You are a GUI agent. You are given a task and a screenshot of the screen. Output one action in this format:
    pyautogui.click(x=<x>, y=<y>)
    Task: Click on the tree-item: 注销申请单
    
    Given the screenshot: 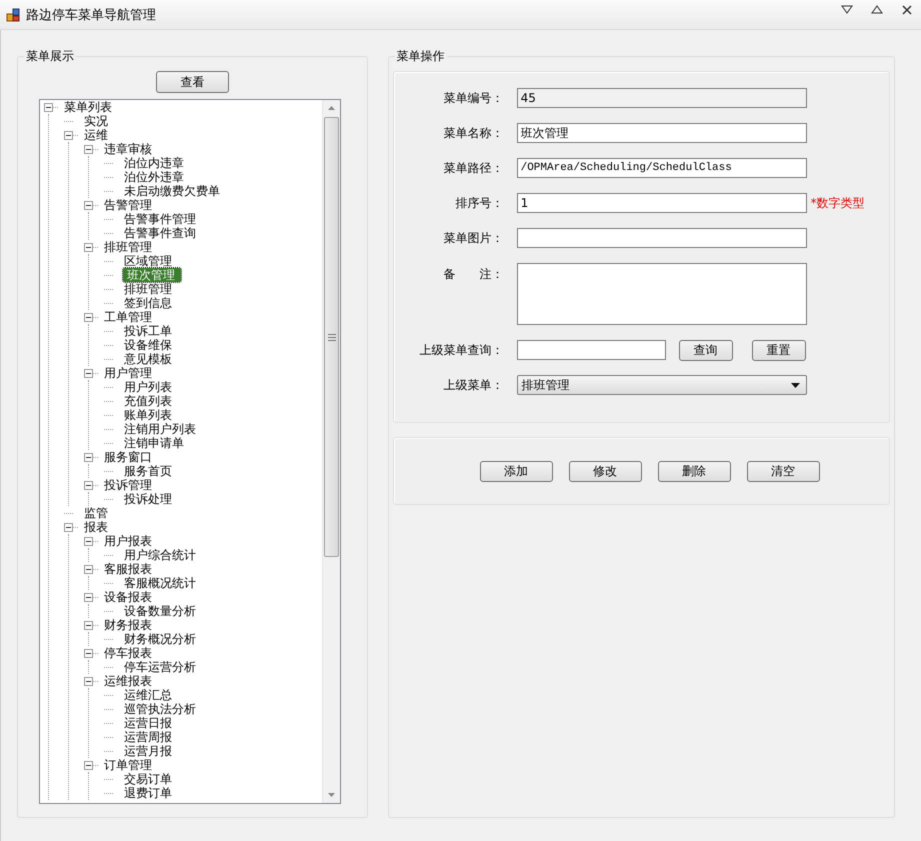 What is the action you would take?
    pyautogui.click(x=154, y=443)
    